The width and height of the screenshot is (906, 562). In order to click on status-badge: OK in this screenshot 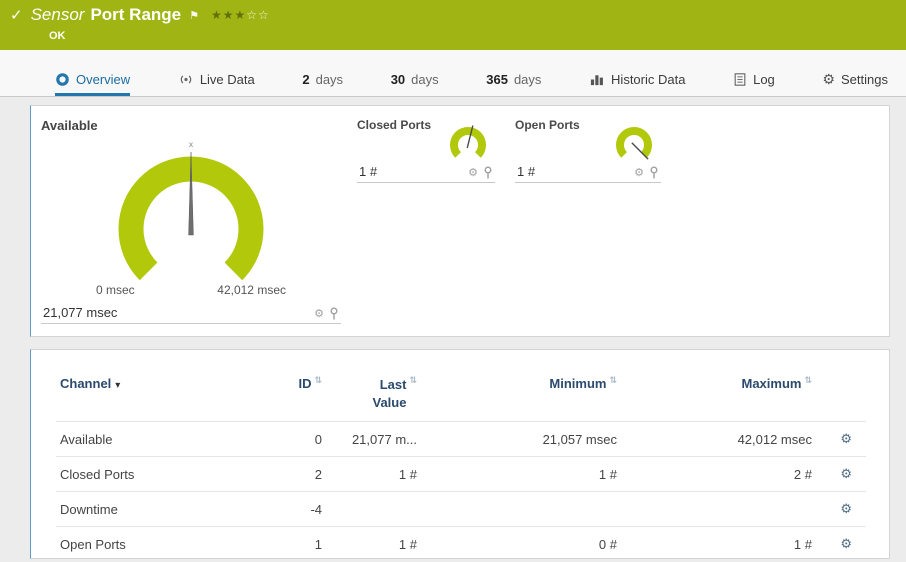, I will do `click(57, 36)`.